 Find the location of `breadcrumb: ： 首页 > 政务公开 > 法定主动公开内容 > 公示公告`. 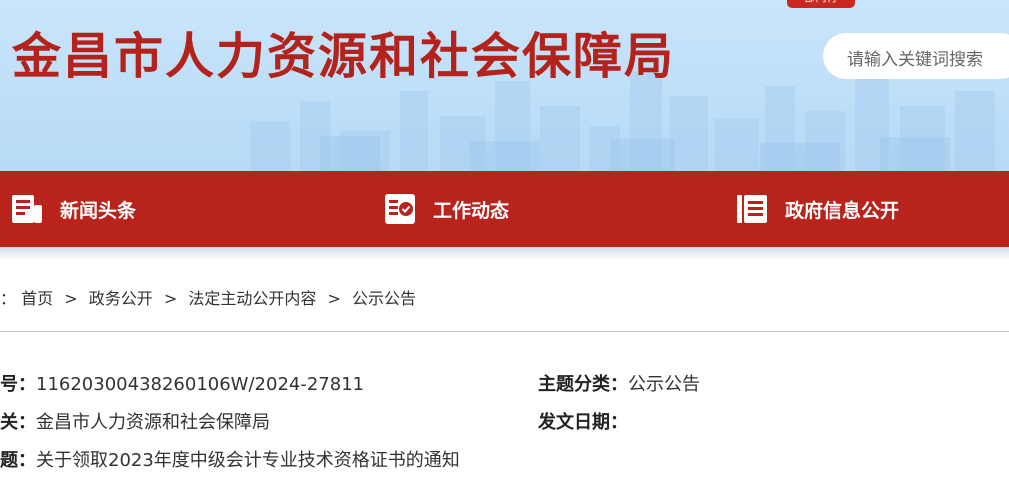

breadcrumb: ： 首页 > 政务公开 > 法定主动公开内容 > 公示公告 is located at coordinates (208, 297).